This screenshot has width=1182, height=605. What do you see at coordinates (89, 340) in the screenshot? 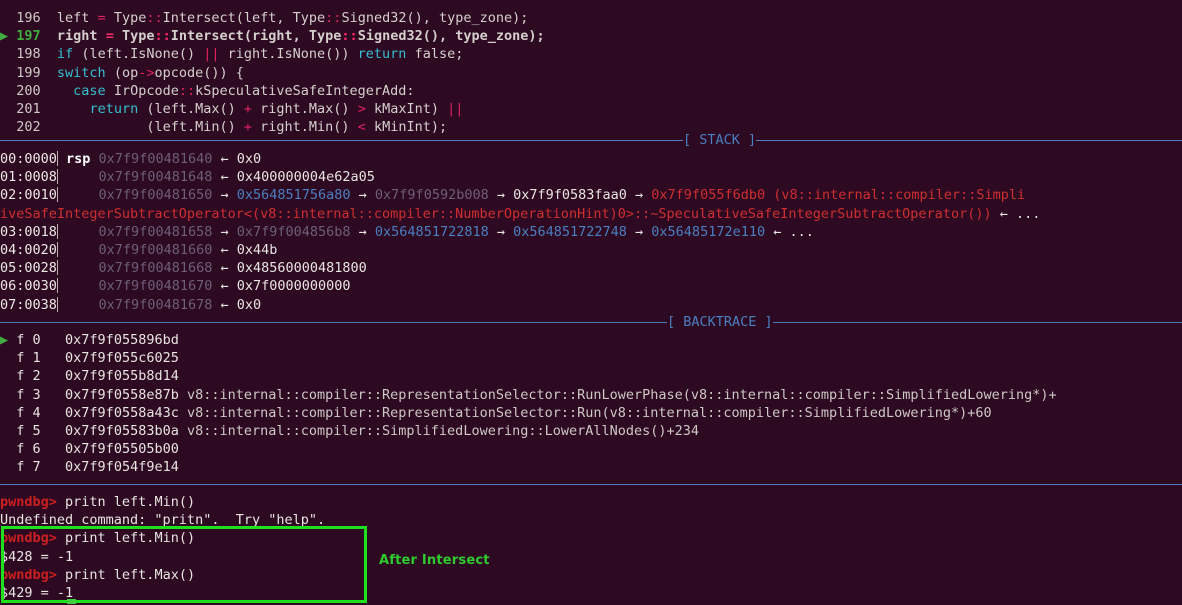
I see `backtrace-frame: ▶ f 0 0x7f9f055896bd` at bounding box center [89, 340].